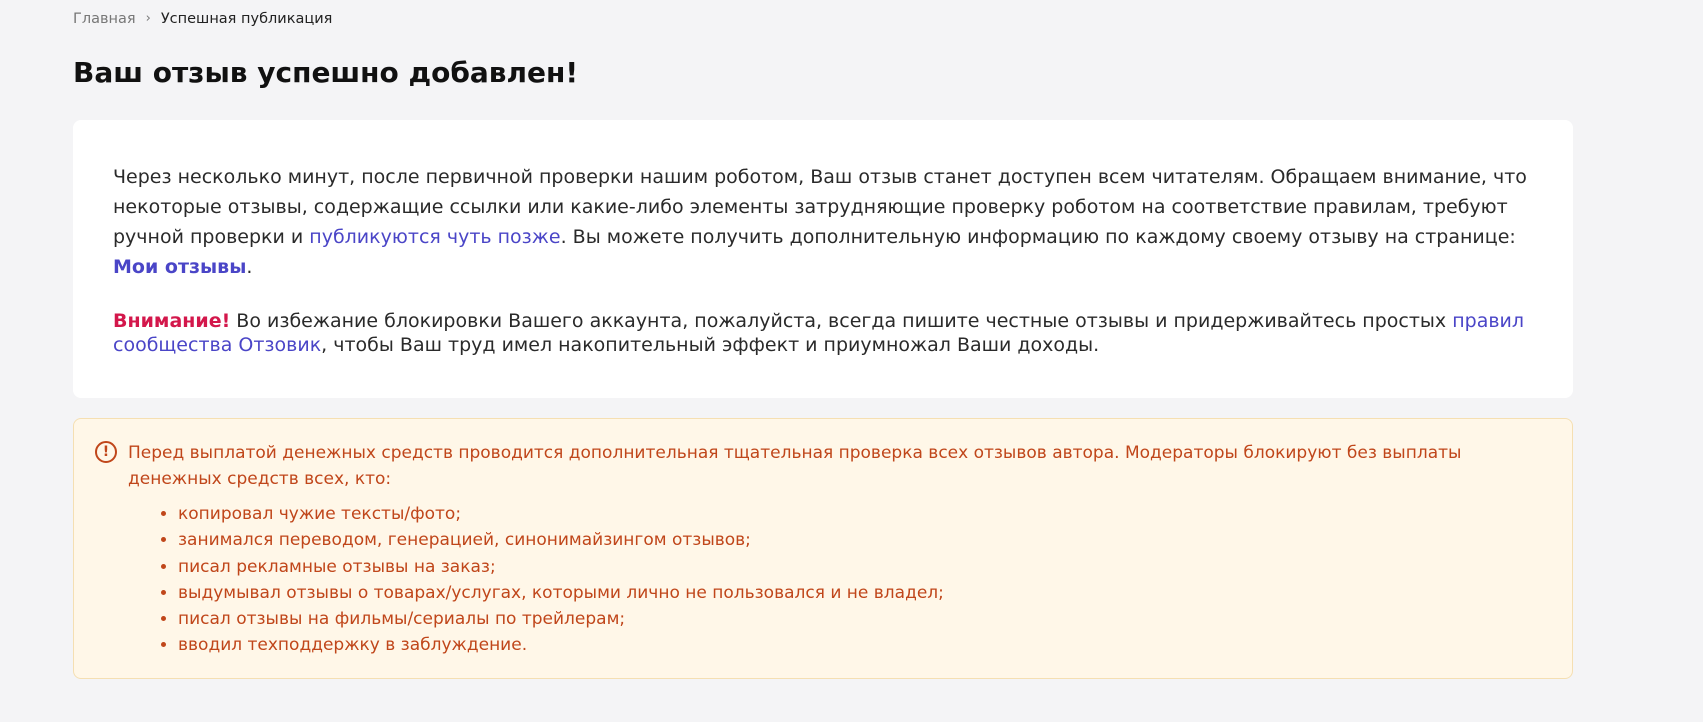  I want to click on list-item: писал рекламные отзывы на заказ;, so click(860, 567).